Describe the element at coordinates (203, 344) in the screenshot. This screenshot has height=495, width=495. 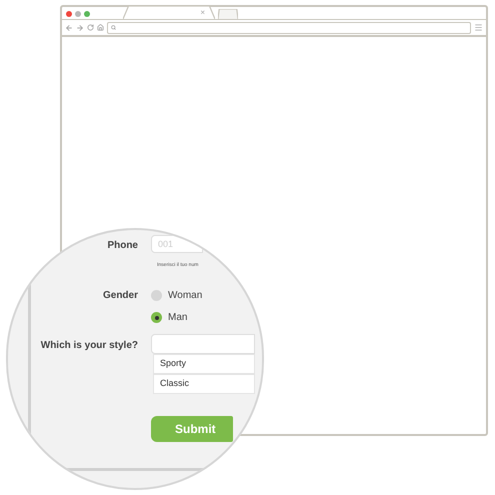
I see `style-field` at that location.